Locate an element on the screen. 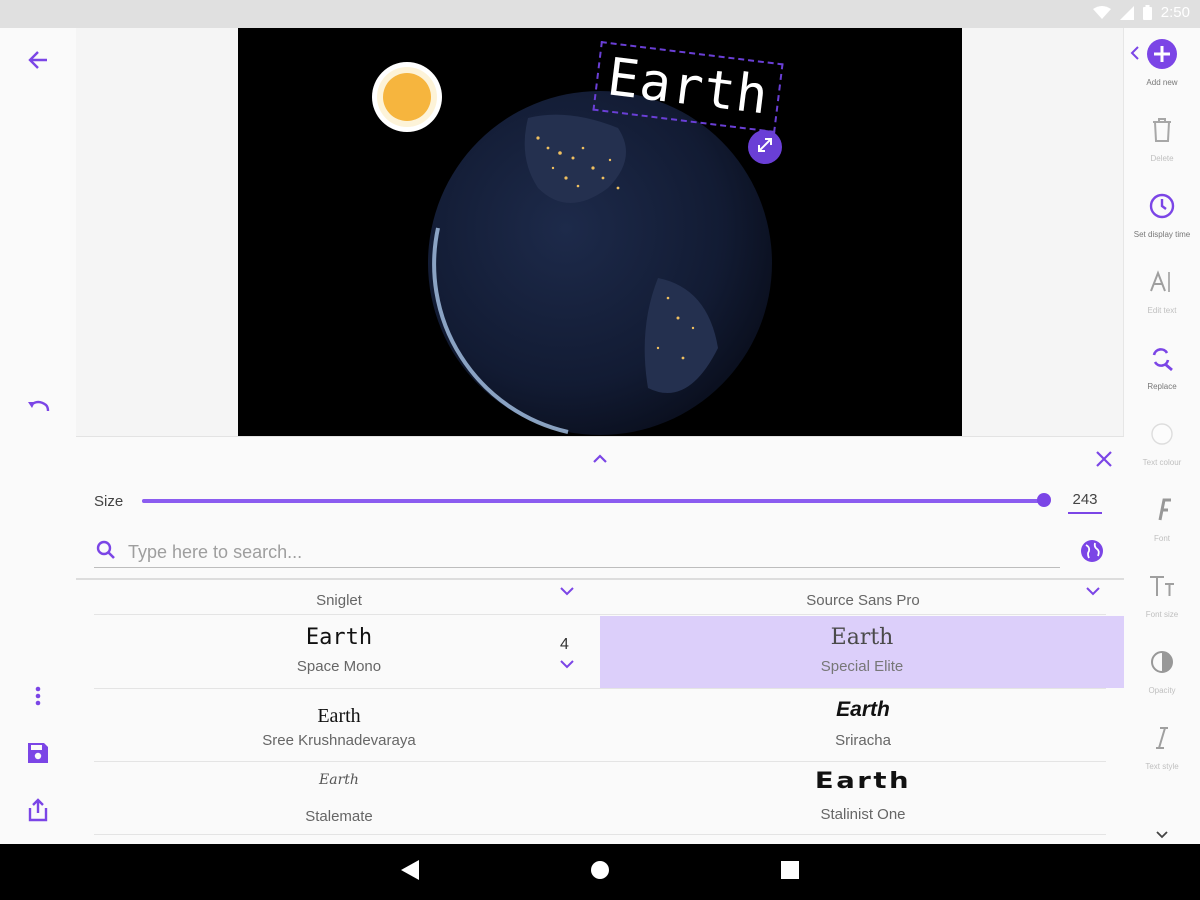 This screenshot has height=900, width=1200. text-cursor-icon is located at coordinates (1162, 282).